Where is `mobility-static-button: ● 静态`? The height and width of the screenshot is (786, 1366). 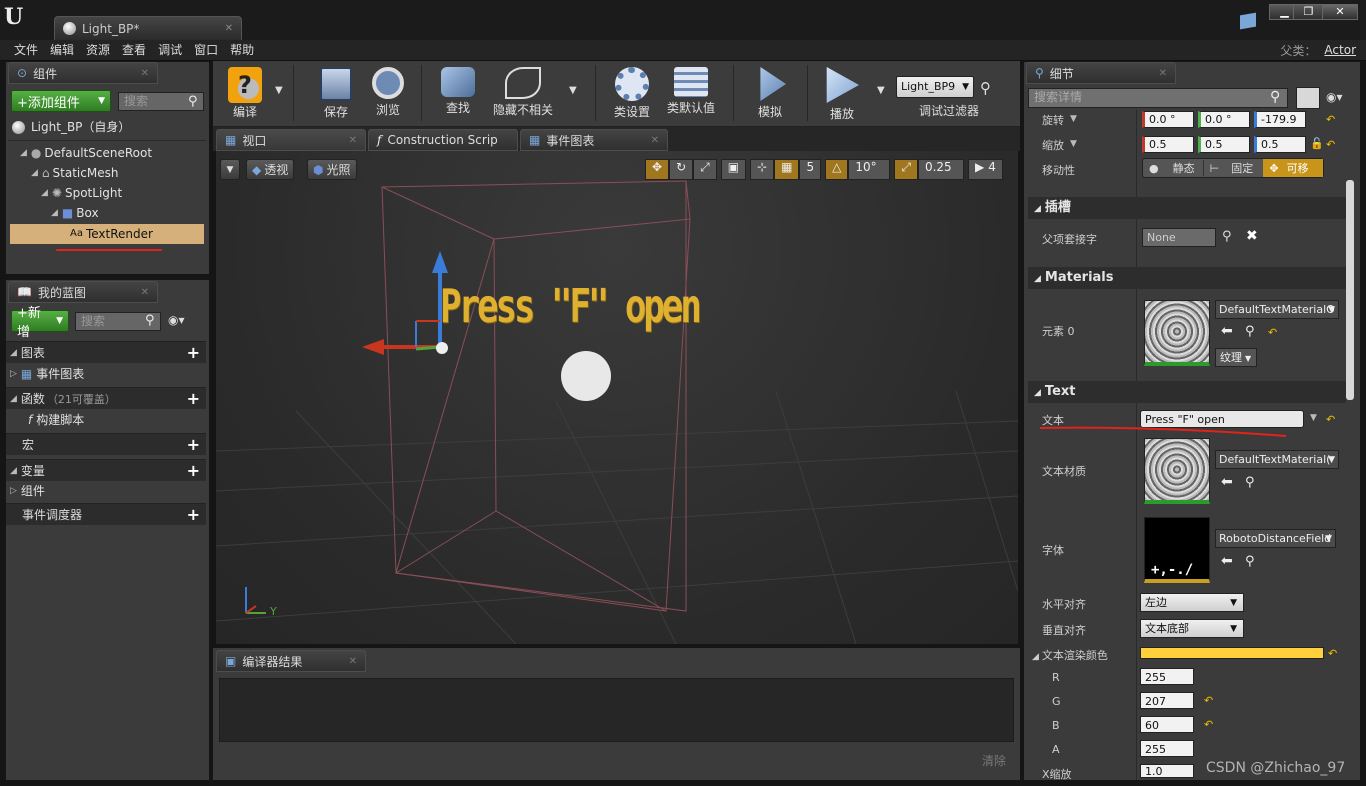
mobility-static-button: ● 静态 is located at coordinates (1173, 168).